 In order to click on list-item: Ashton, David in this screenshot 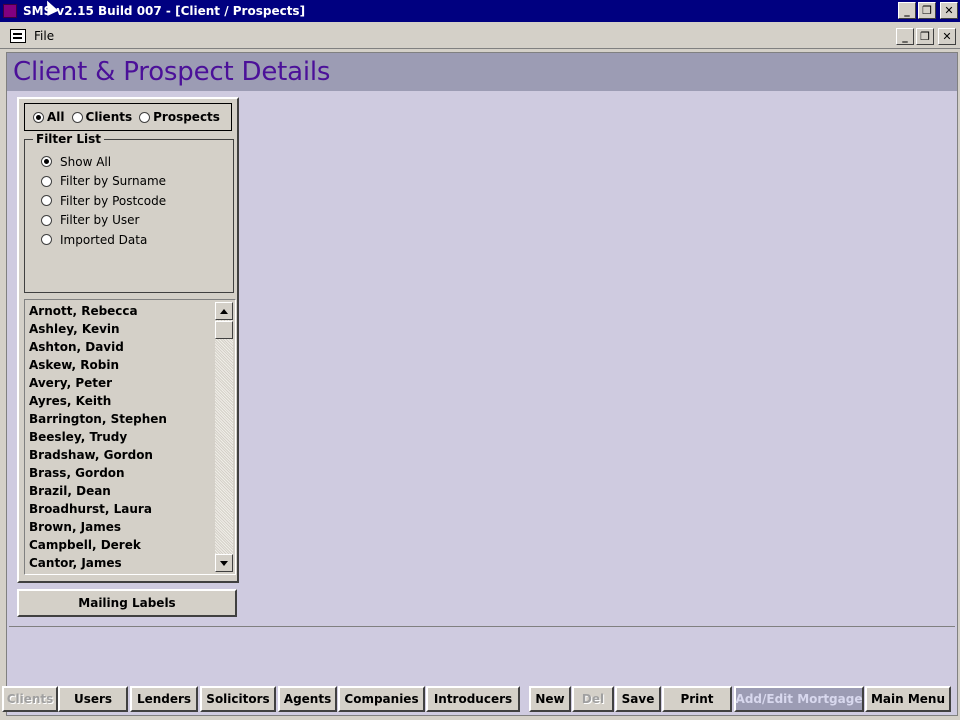, I will do `click(121, 347)`.